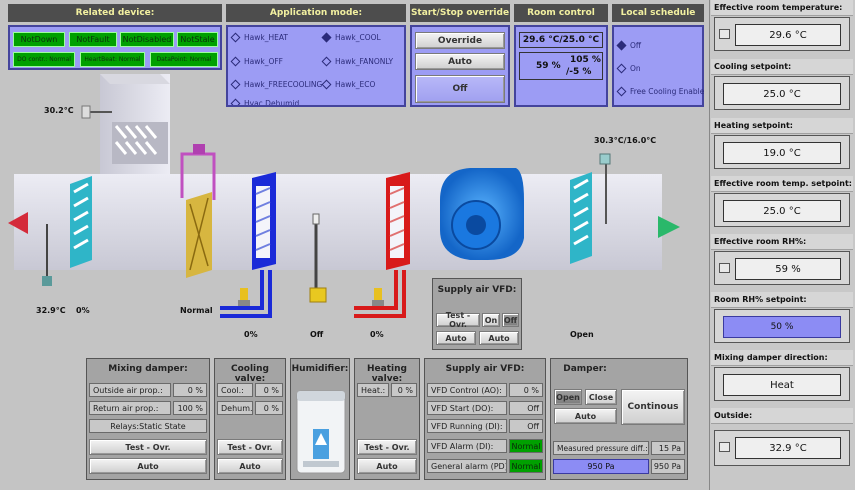  I want to click on rp-effective-room-rh-value: 59 %, so click(788, 269).